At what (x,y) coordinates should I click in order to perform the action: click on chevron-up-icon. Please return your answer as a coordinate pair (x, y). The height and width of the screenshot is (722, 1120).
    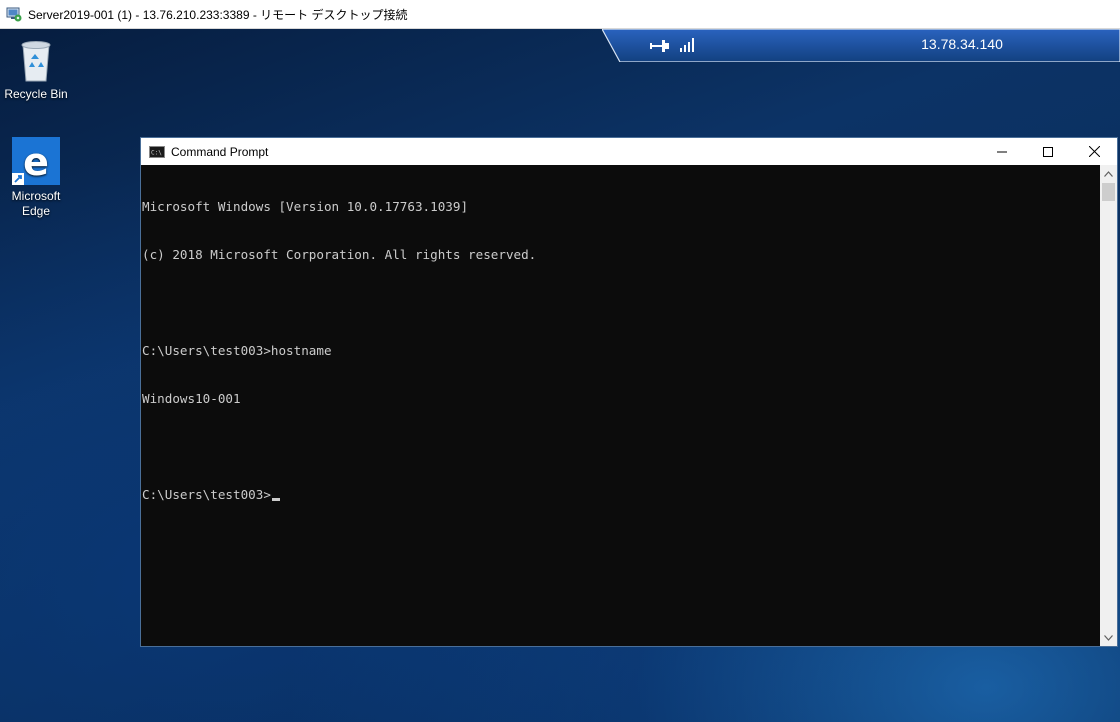
    Looking at the image, I should click on (1108, 173).